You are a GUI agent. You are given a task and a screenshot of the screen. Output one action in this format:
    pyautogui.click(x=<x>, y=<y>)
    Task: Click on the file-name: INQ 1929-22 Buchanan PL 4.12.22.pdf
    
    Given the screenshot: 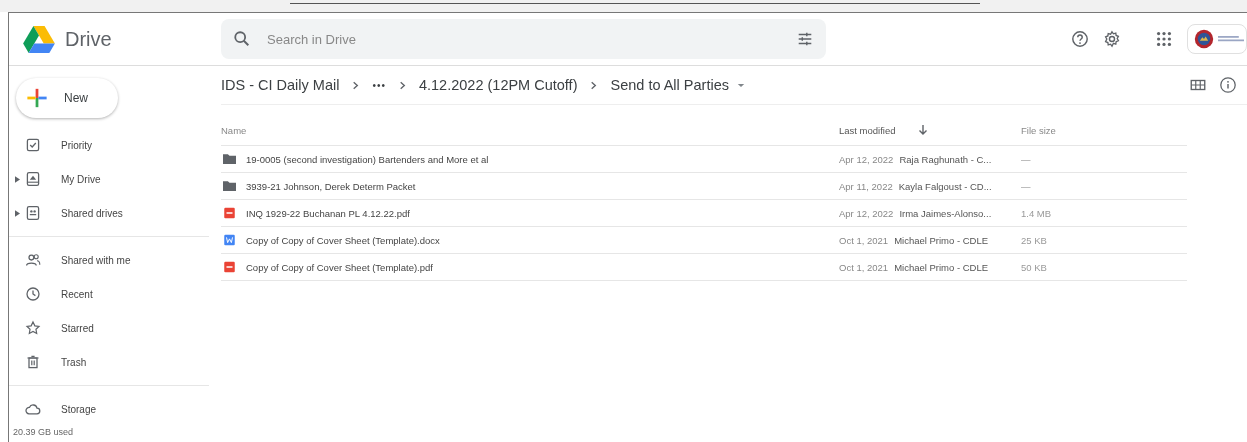 What is the action you would take?
    pyautogui.click(x=328, y=213)
    